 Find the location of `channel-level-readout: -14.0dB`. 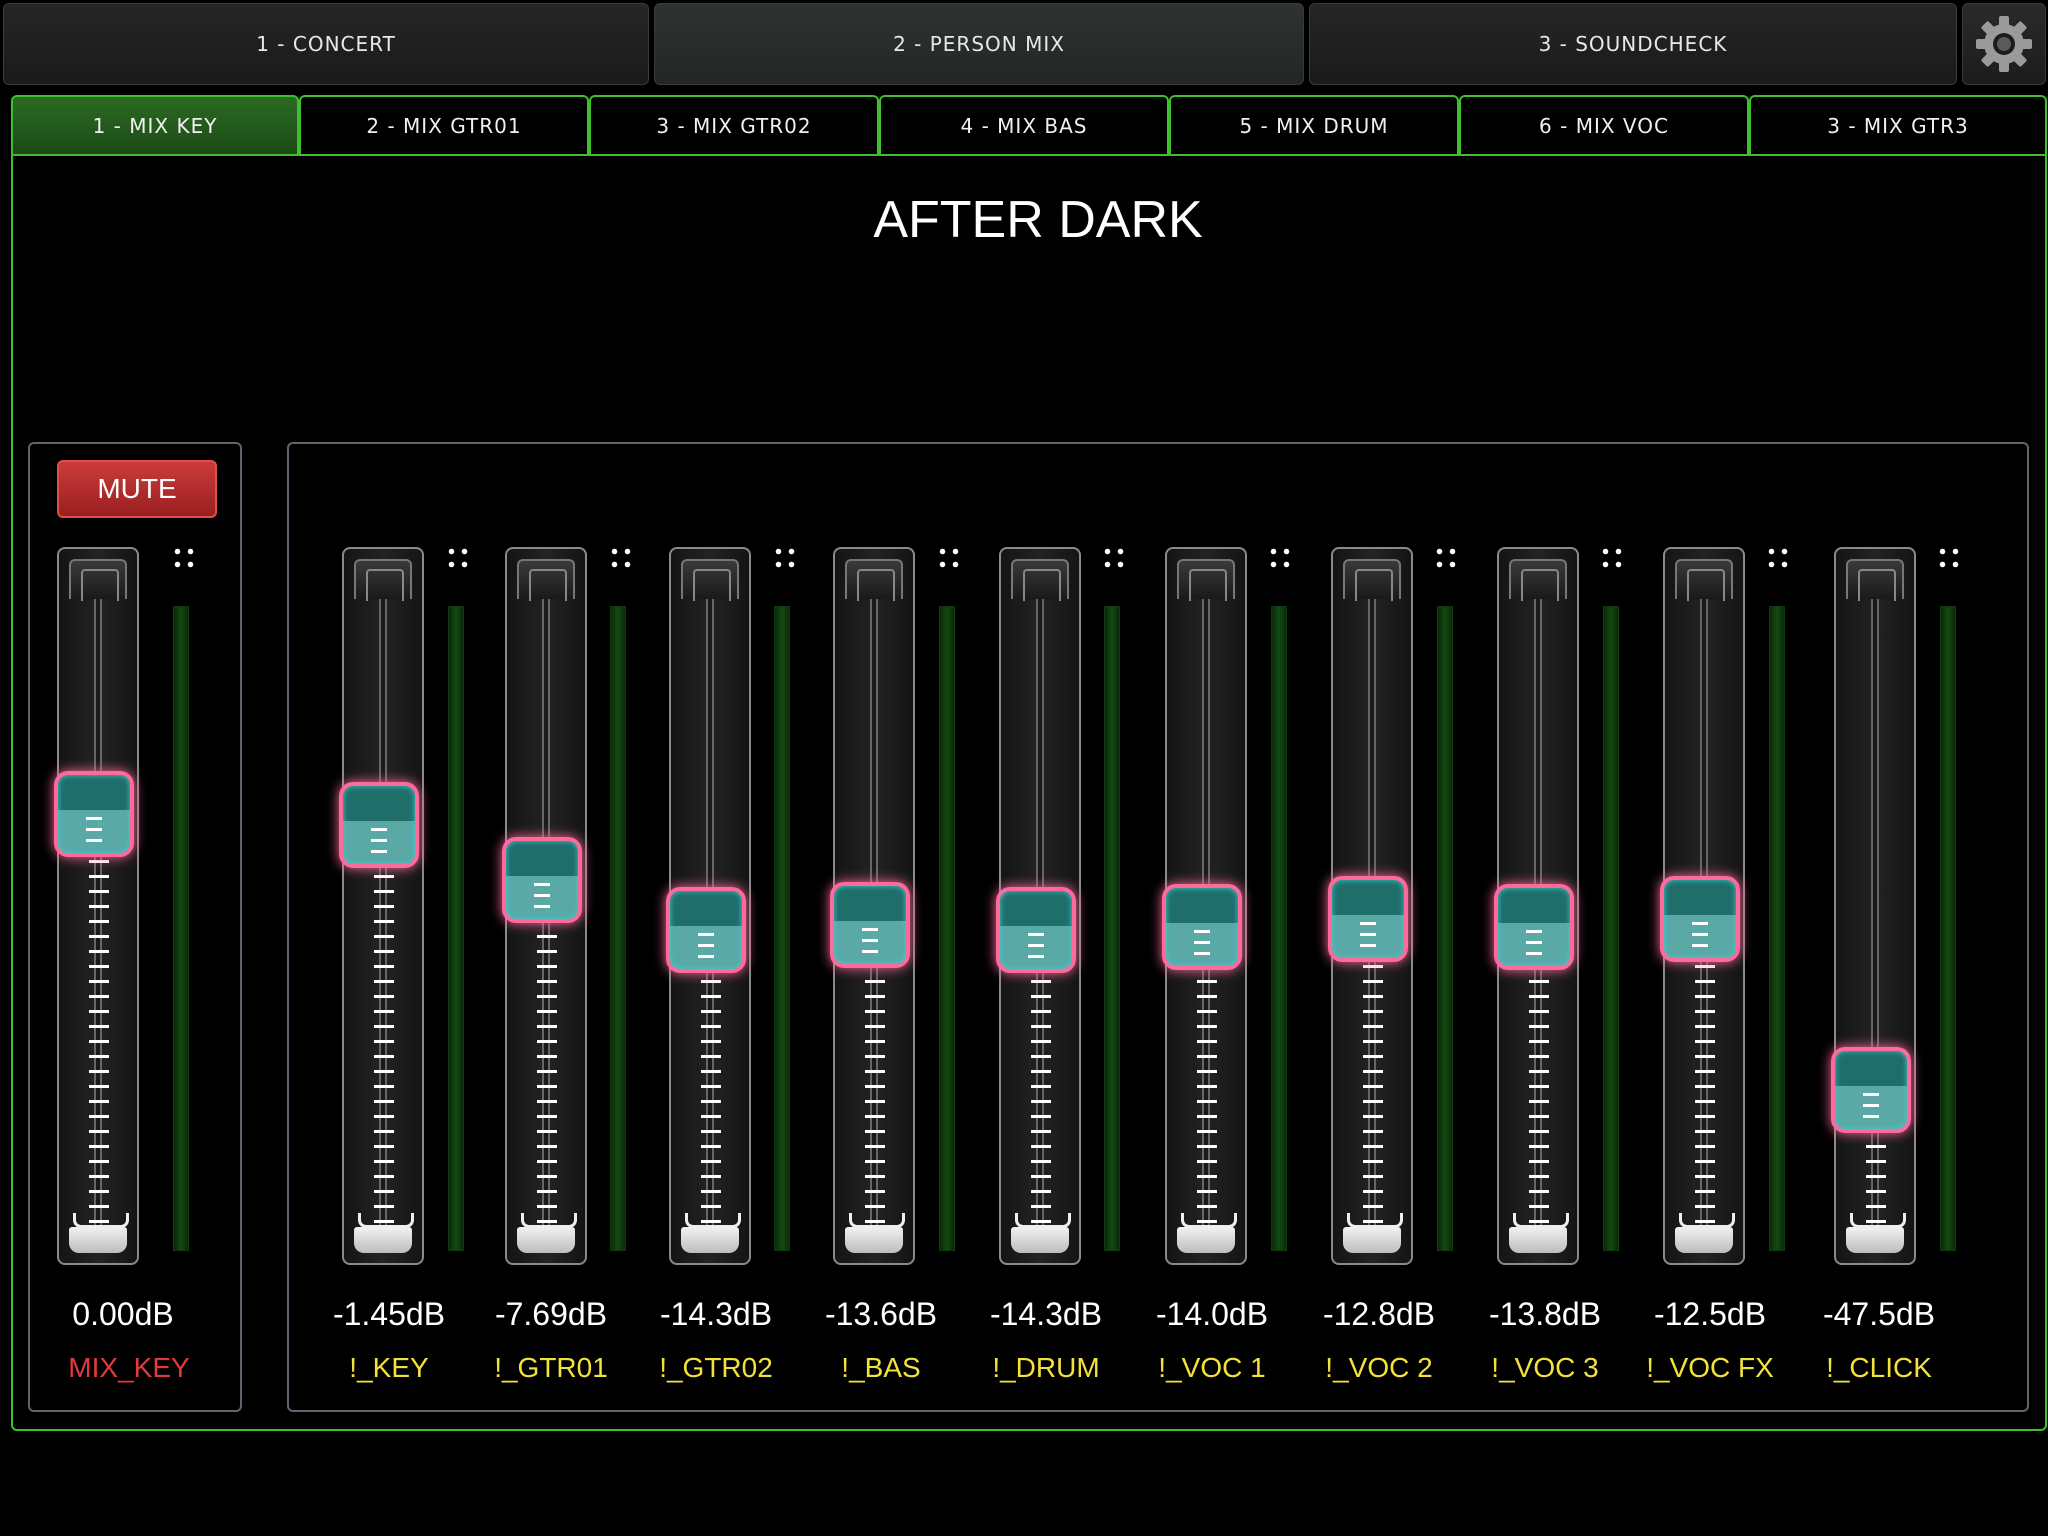

channel-level-readout: -14.0dB is located at coordinates (1212, 1314).